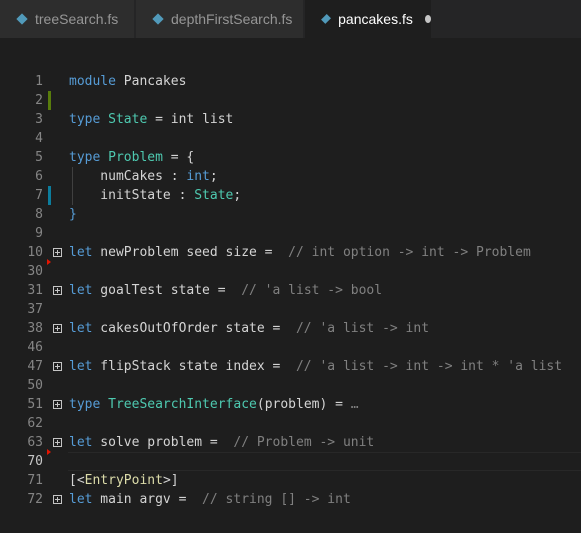 This screenshot has height=533, width=581. What do you see at coordinates (290, 233) in the screenshot?
I see `code-line: 9` at bounding box center [290, 233].